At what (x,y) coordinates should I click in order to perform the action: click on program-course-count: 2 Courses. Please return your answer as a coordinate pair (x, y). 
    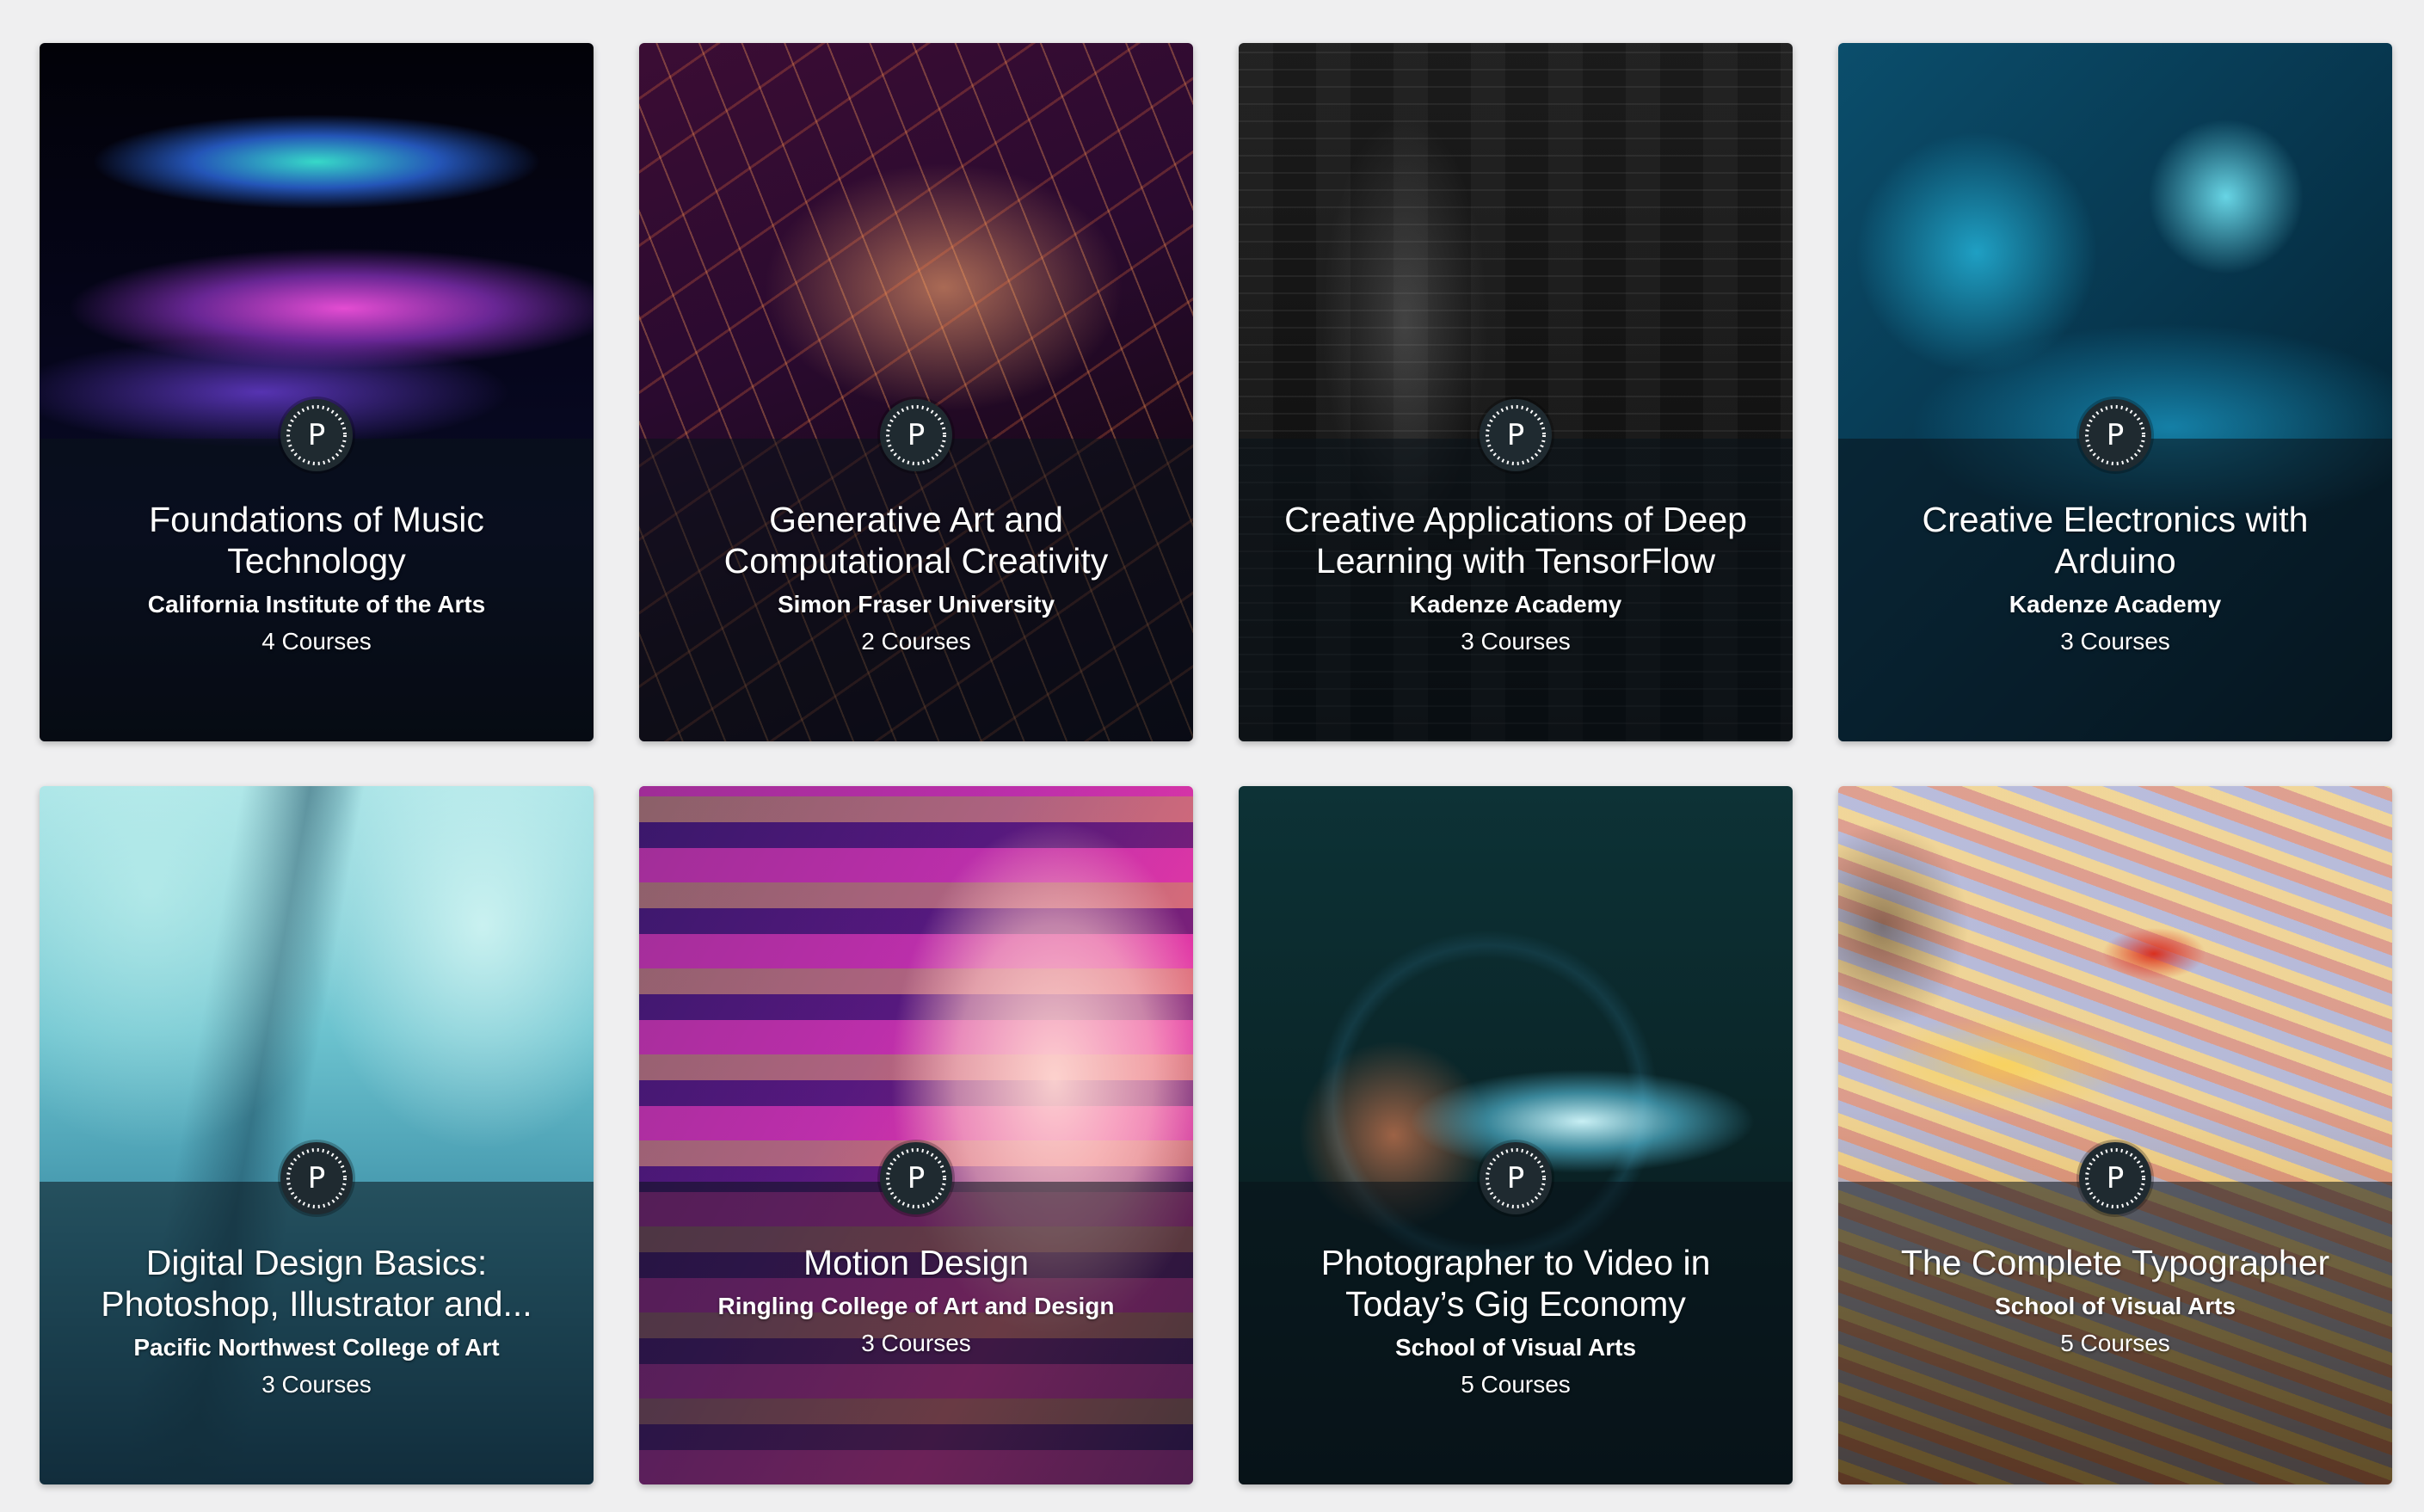
    Looking at the image, I should click on (916, 642).